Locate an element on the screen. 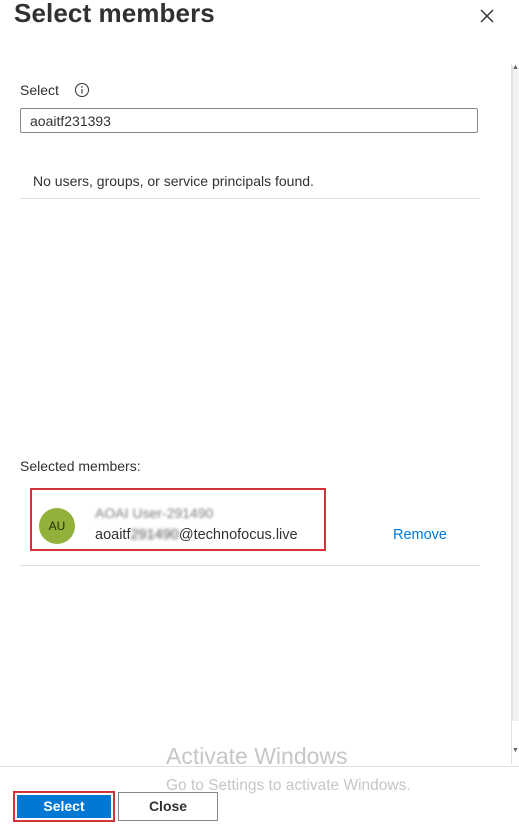 The width and height of the screenshot is (519, 829). select-button-label: Select is located at coordinates (64, 806).